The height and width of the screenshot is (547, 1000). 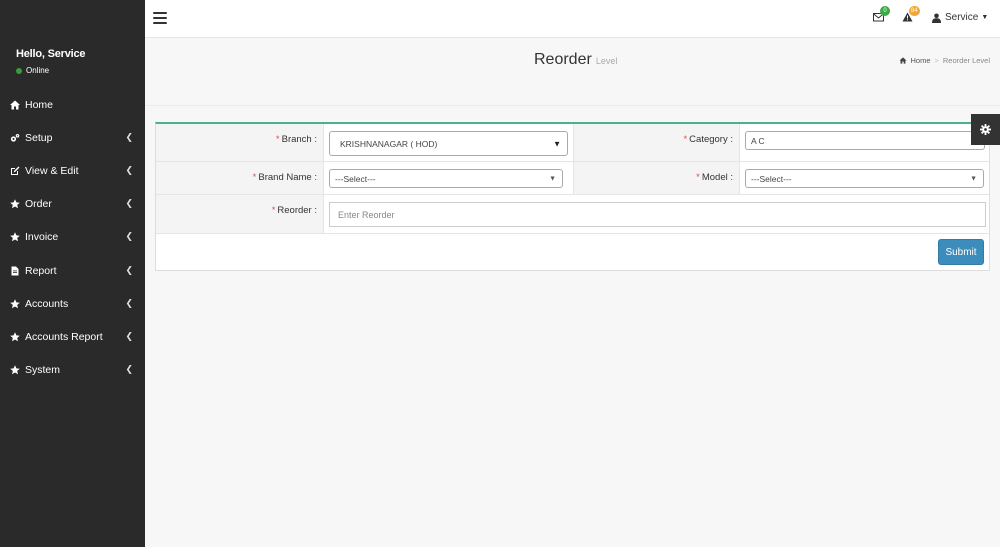 What do you see at coordinates (885, 11) in the screenshot?
I see `messages-count-badge: 0` at bounding box center [885, 11].